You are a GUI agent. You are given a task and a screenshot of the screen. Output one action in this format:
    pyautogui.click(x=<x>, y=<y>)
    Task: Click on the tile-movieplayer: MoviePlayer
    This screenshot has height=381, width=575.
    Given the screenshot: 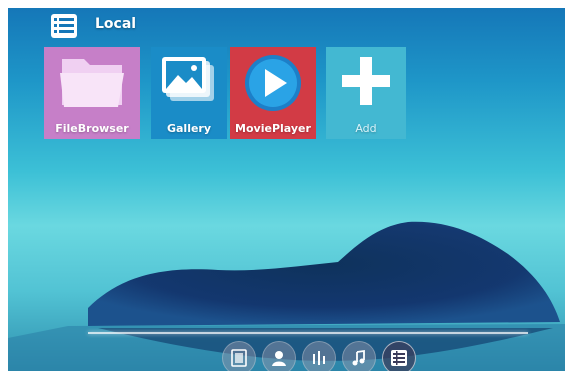 What is the action you would take?
    pyautogui.click(x=273, y=93)
    